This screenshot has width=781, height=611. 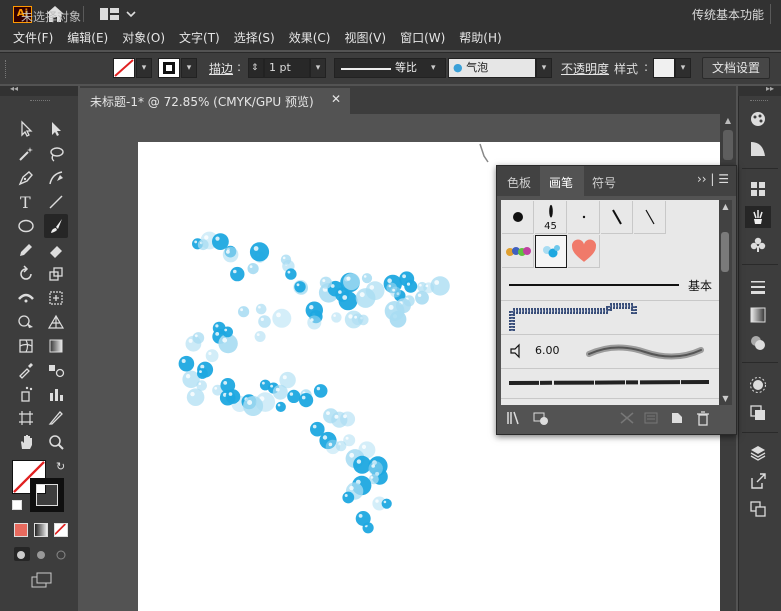 What do you see at coordinates (56, 129) in the screenshot?
I see `direct-selection-tool-icon` at bounding box center [56, 129].